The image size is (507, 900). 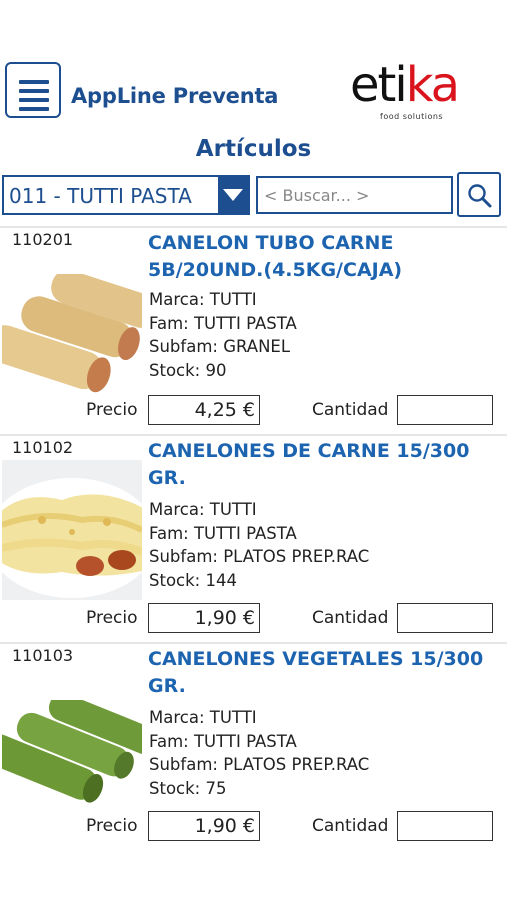 I want to click on hamburger-icon, so click(x=34, y=98).